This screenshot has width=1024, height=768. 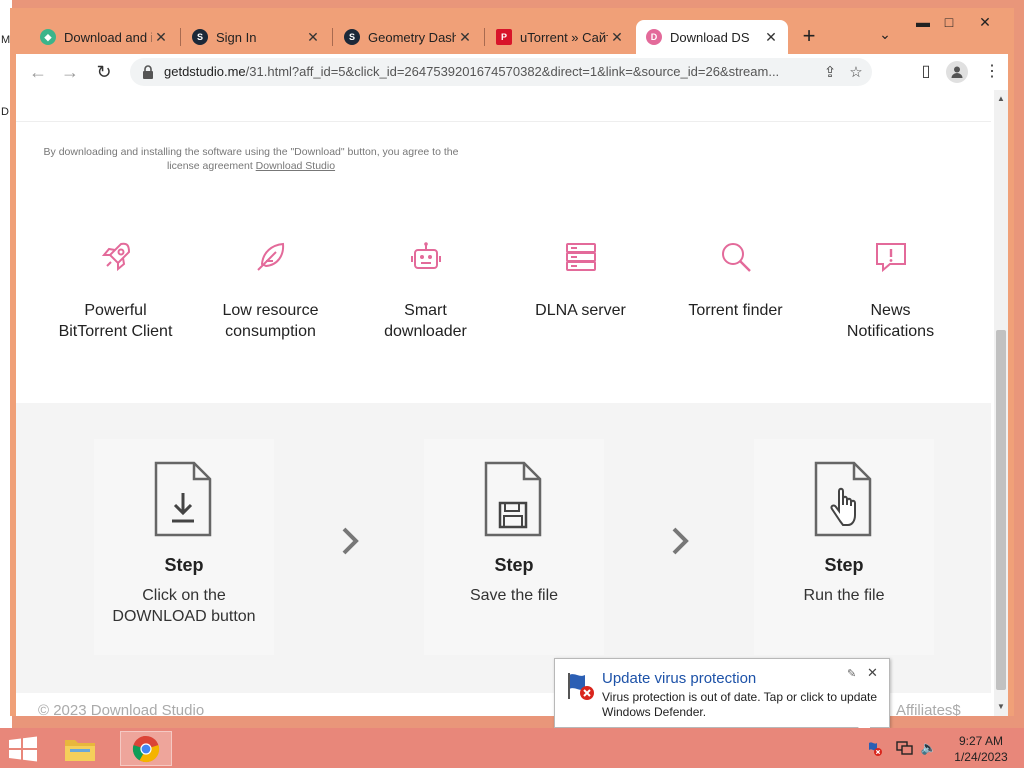 I want to click on step-desc: Run the file, so click(x=844, y=595).